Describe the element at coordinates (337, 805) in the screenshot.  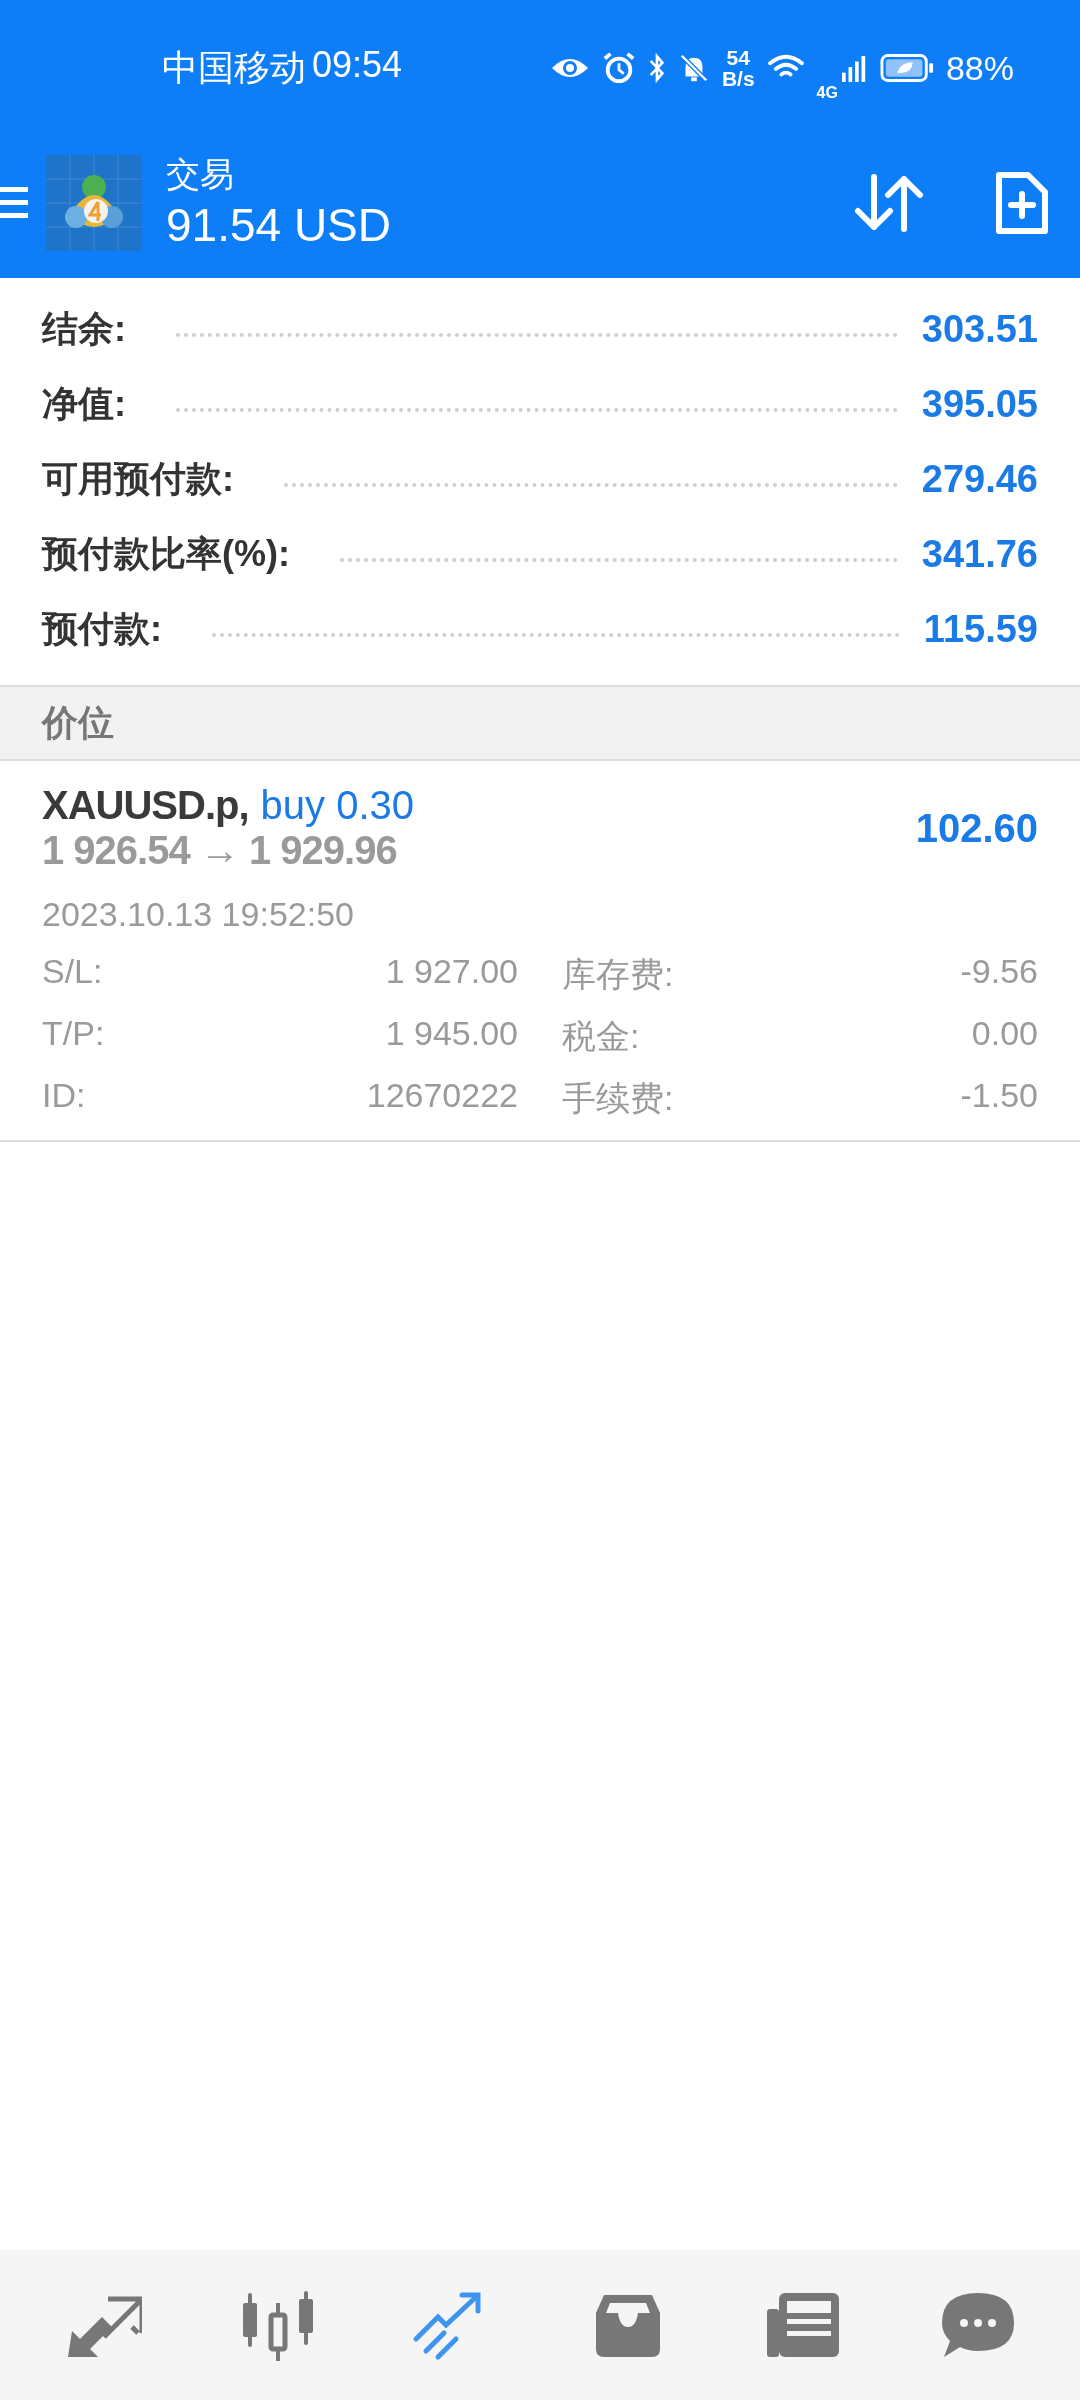
I see `order-type: buy 0.30` at that location.